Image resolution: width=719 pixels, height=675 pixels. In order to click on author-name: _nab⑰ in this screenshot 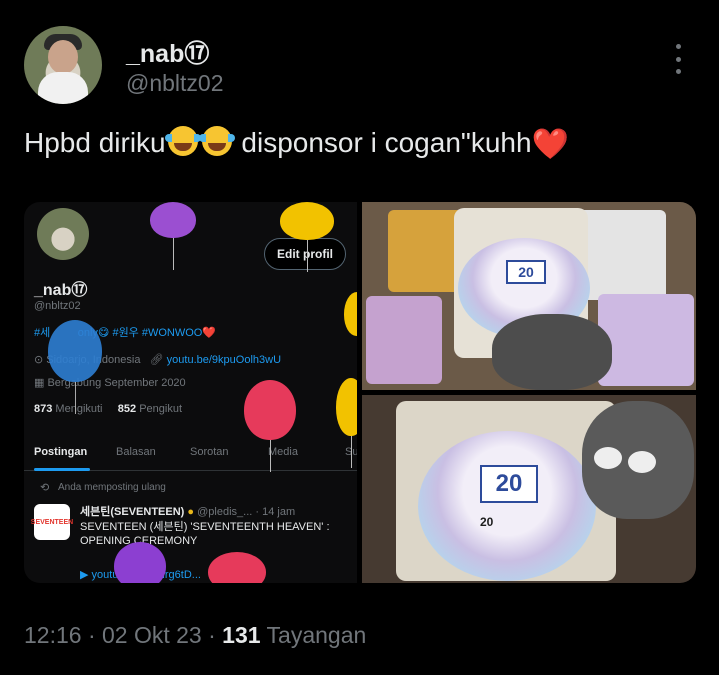, I will do `click(167, 52)`.